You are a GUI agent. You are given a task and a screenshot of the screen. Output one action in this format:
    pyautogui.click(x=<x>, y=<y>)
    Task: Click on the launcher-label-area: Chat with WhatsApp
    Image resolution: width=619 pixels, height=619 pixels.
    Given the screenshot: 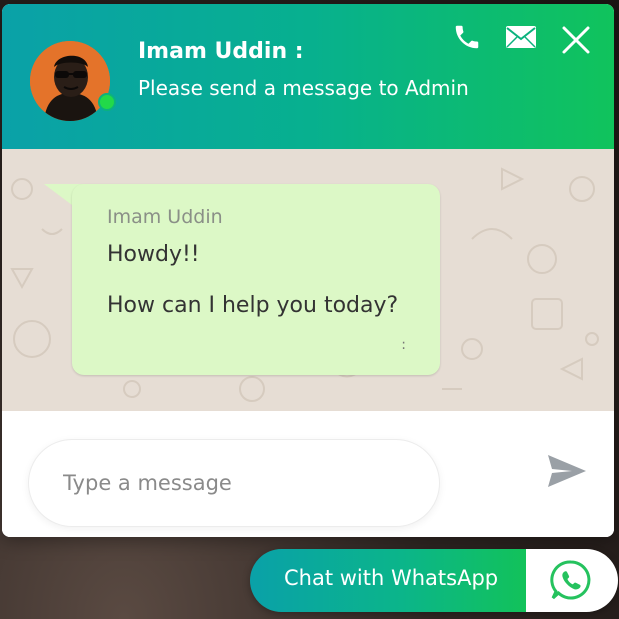 What is the action you would take?
    pyautogui.click(x=388, y=580)
    